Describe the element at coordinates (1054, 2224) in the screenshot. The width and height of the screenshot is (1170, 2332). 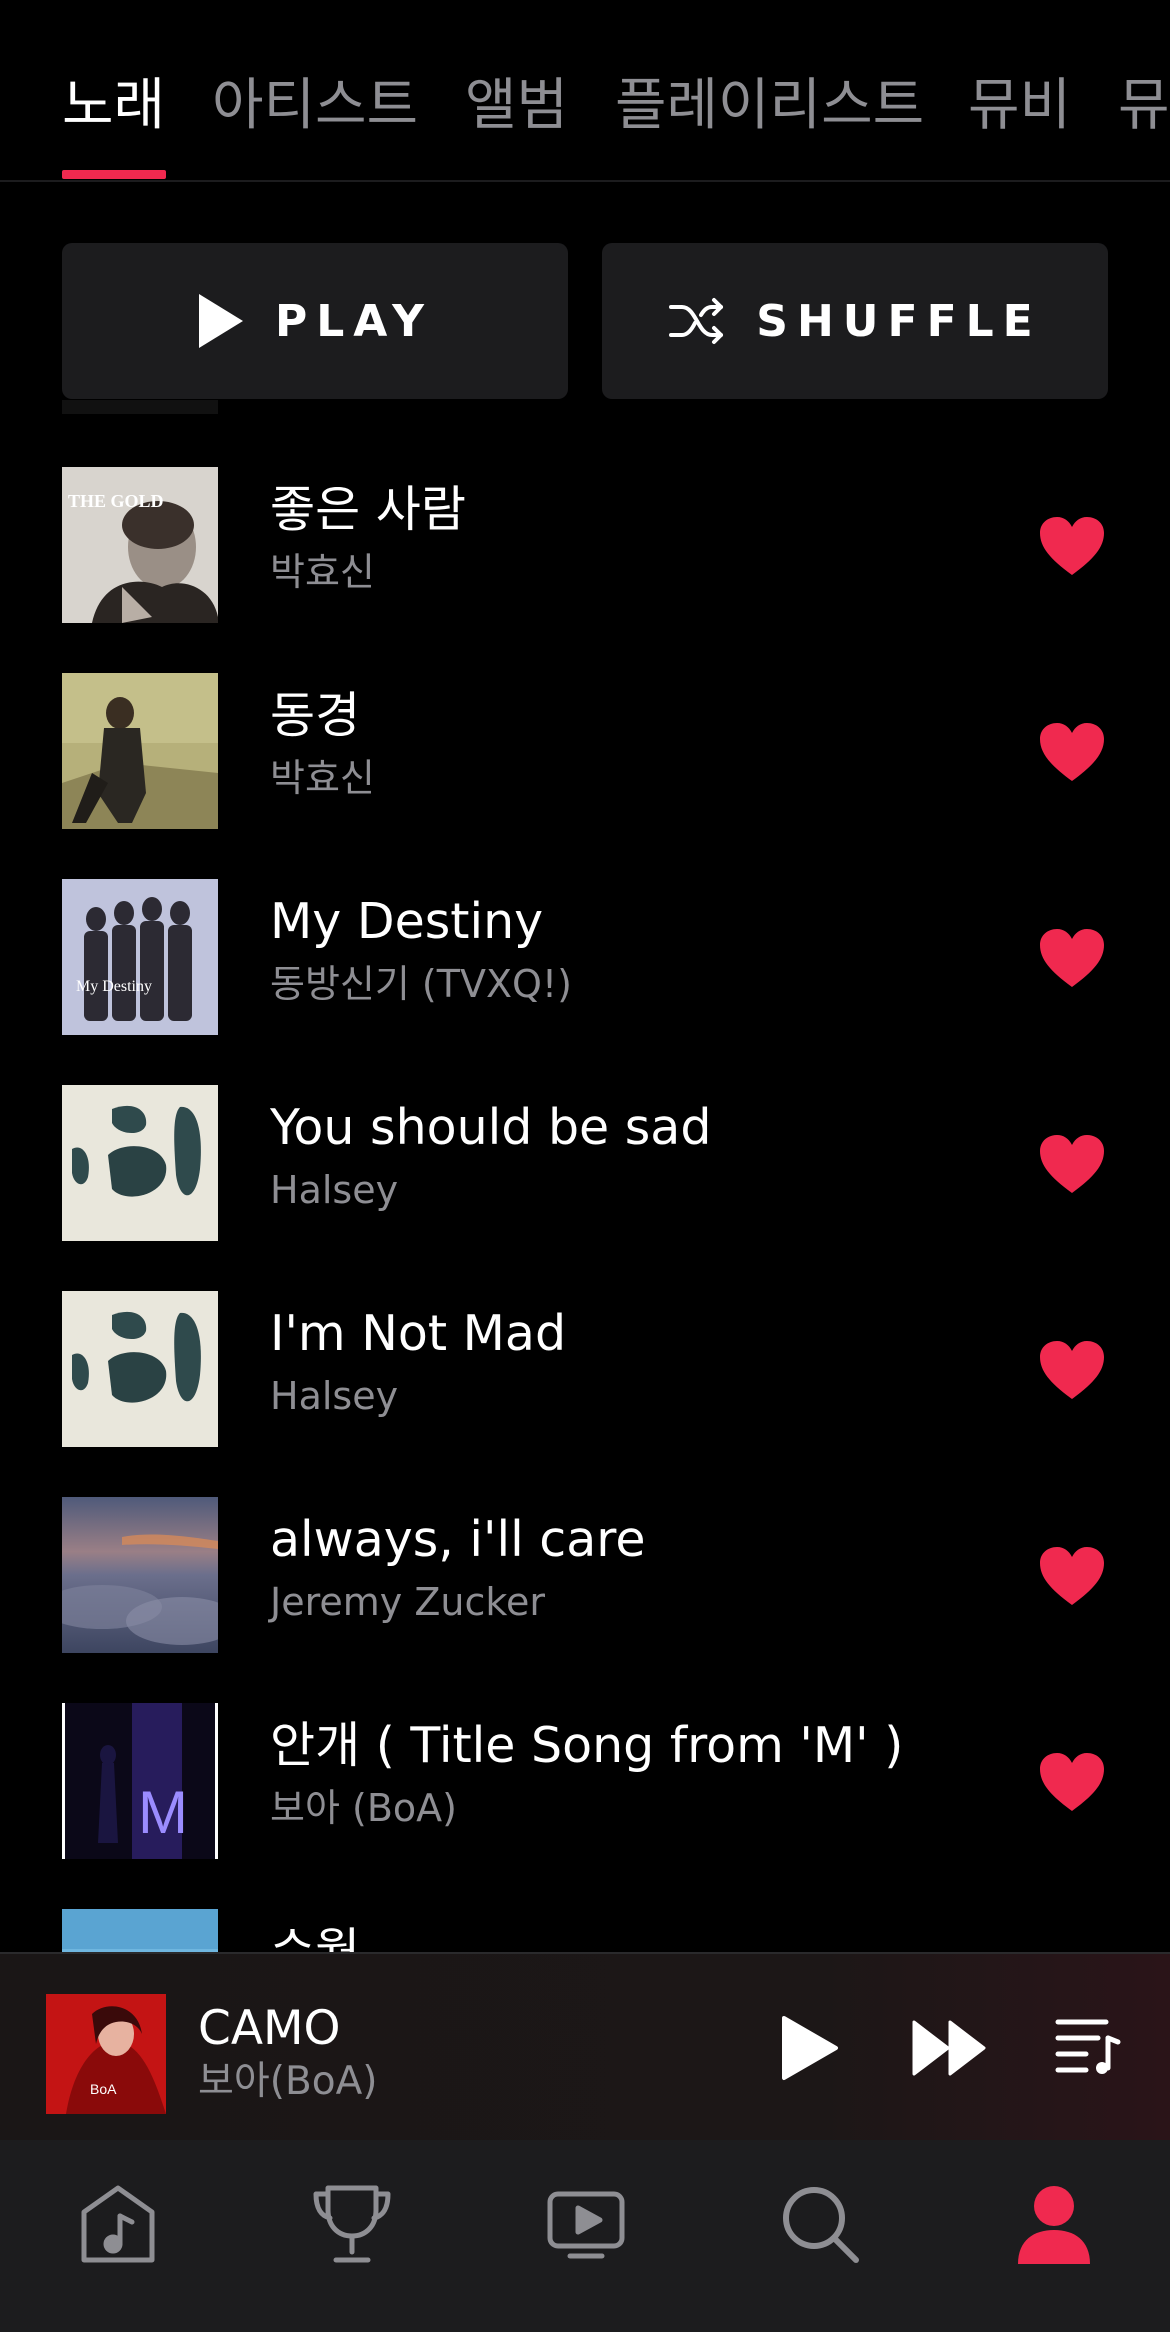
I see `profile-icon` at that location.